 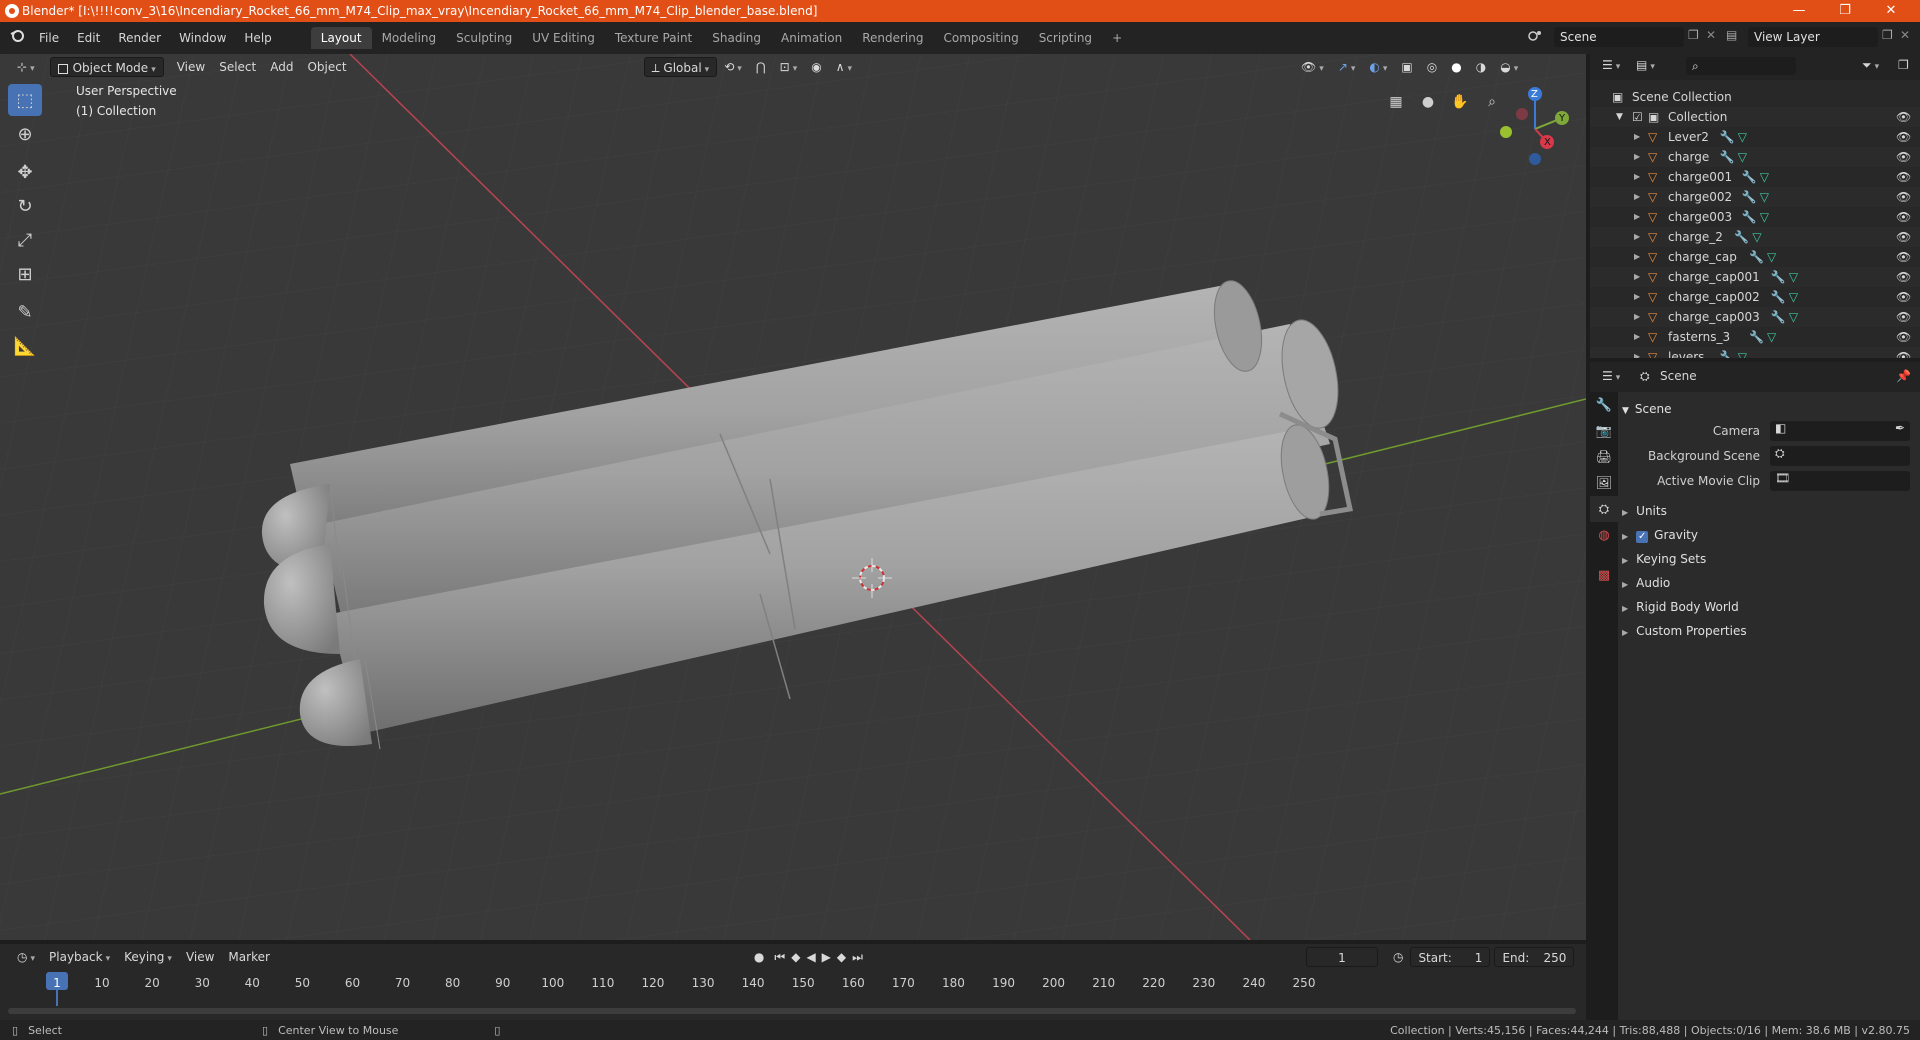 What do you see at coordinates (1536, 37) in the screenshot?
I see `scene-selector-icon` at bounding box center [1536, 37].